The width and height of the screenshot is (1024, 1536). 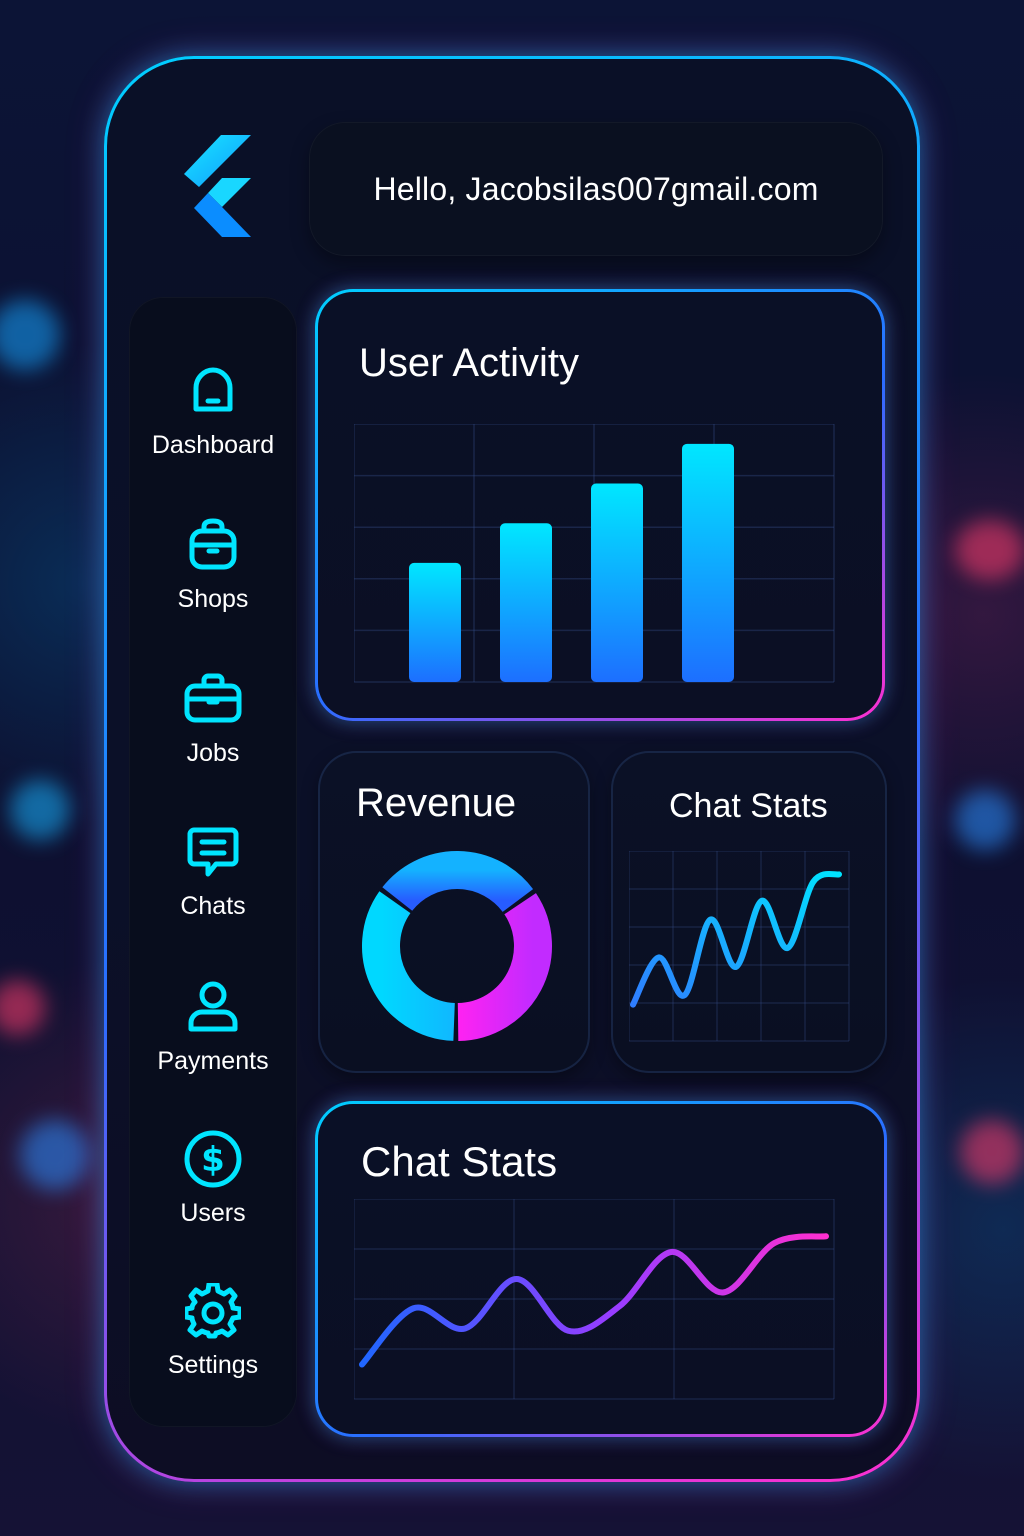 I want to click on chat-stats-large-line-chart, so click(x=594, y=1299).